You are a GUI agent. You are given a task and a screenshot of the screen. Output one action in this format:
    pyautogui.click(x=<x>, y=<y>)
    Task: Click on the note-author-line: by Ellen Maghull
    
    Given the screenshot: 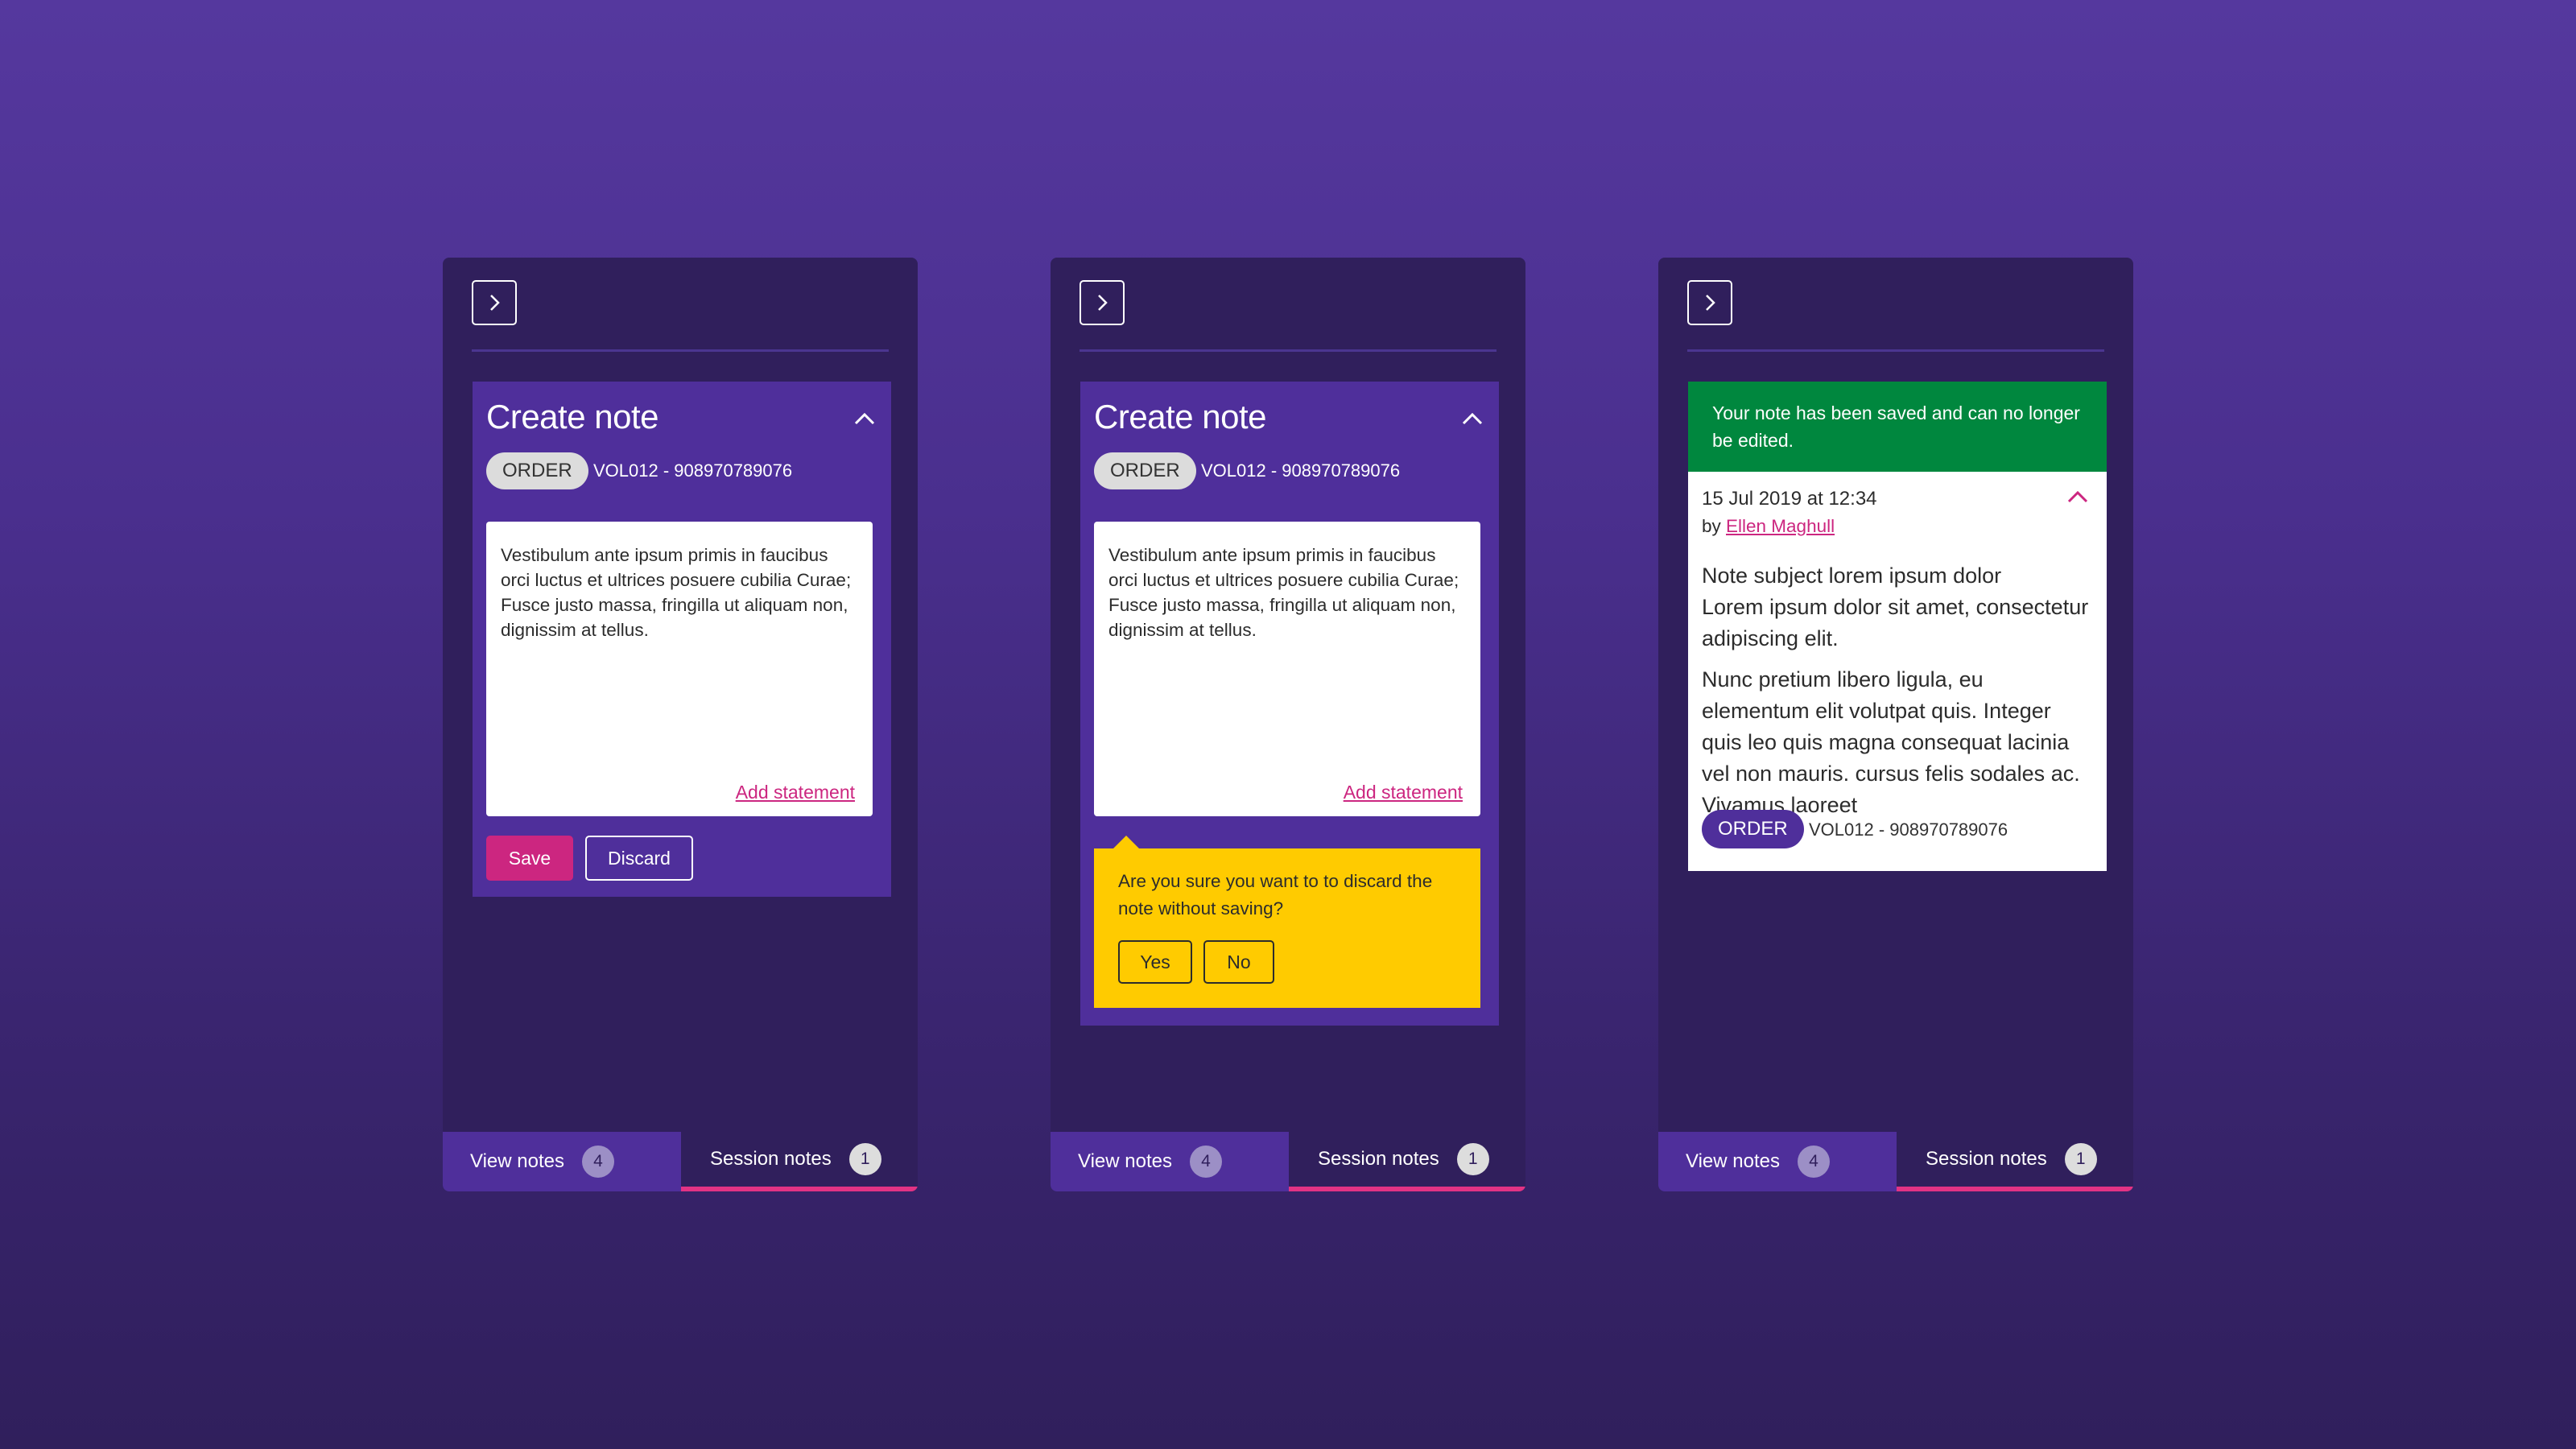 What is the action you would take?
    pyautogui.click(x=1769, y=526)
    